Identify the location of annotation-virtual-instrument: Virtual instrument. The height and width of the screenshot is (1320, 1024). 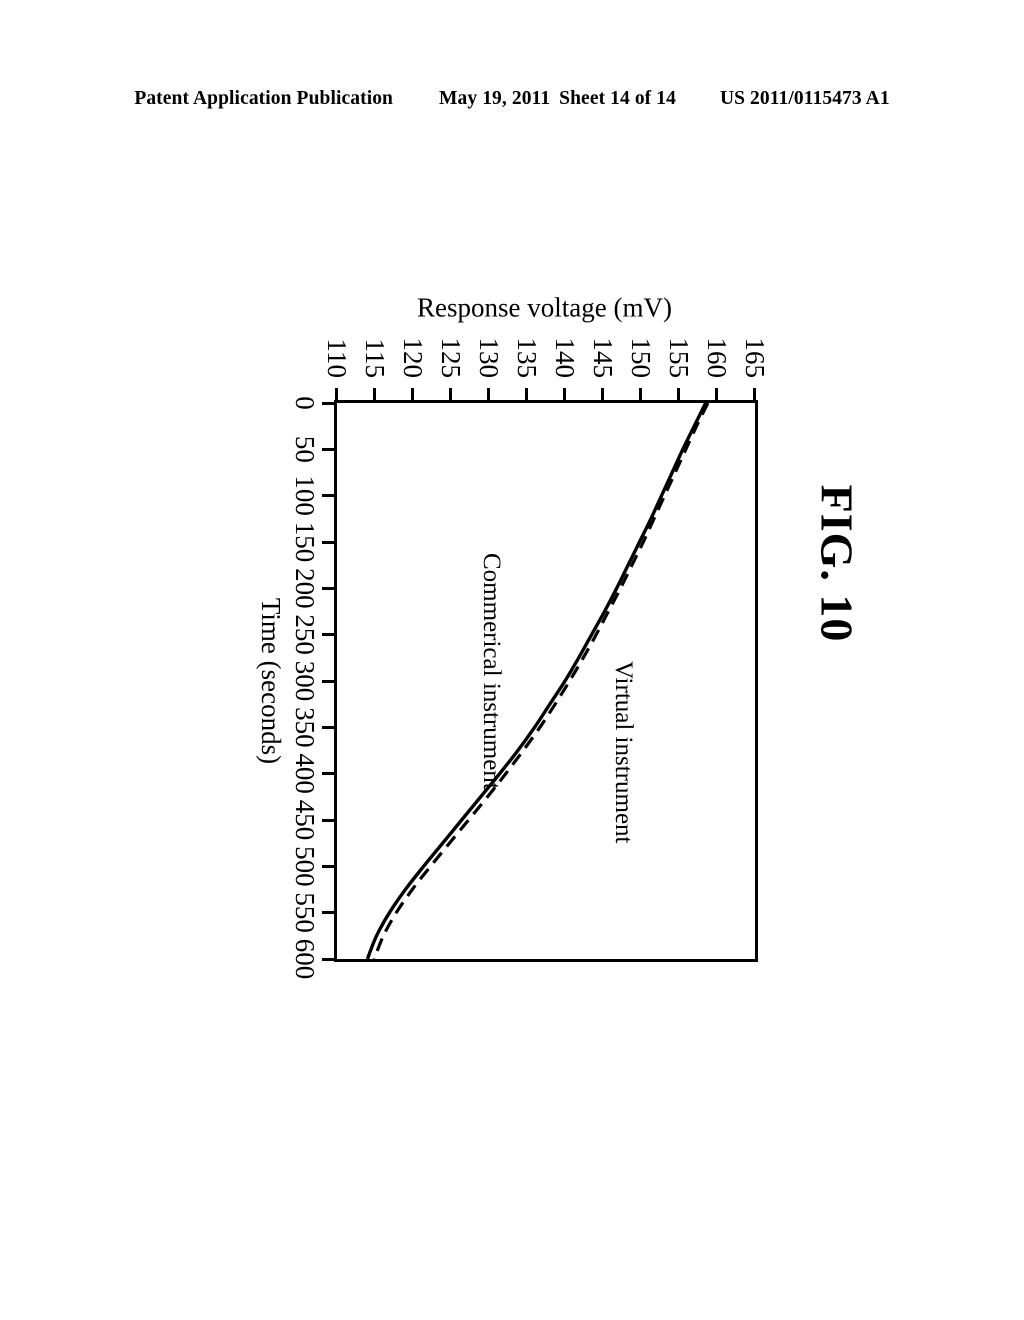
(623, 752).